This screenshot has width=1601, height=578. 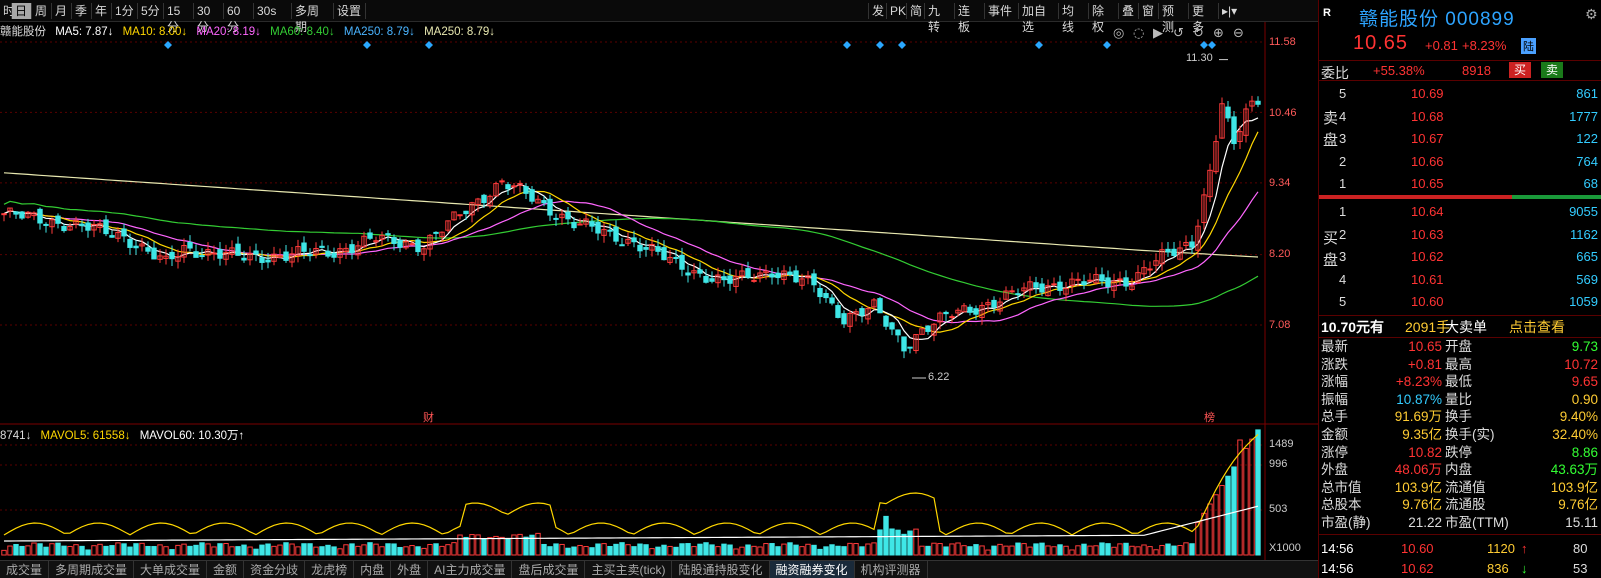 What do you see at coordinates (1460, 212) in the screenshot?
I see `bid-row: 1 10.64 9055` at bounding box center [1460, 212].